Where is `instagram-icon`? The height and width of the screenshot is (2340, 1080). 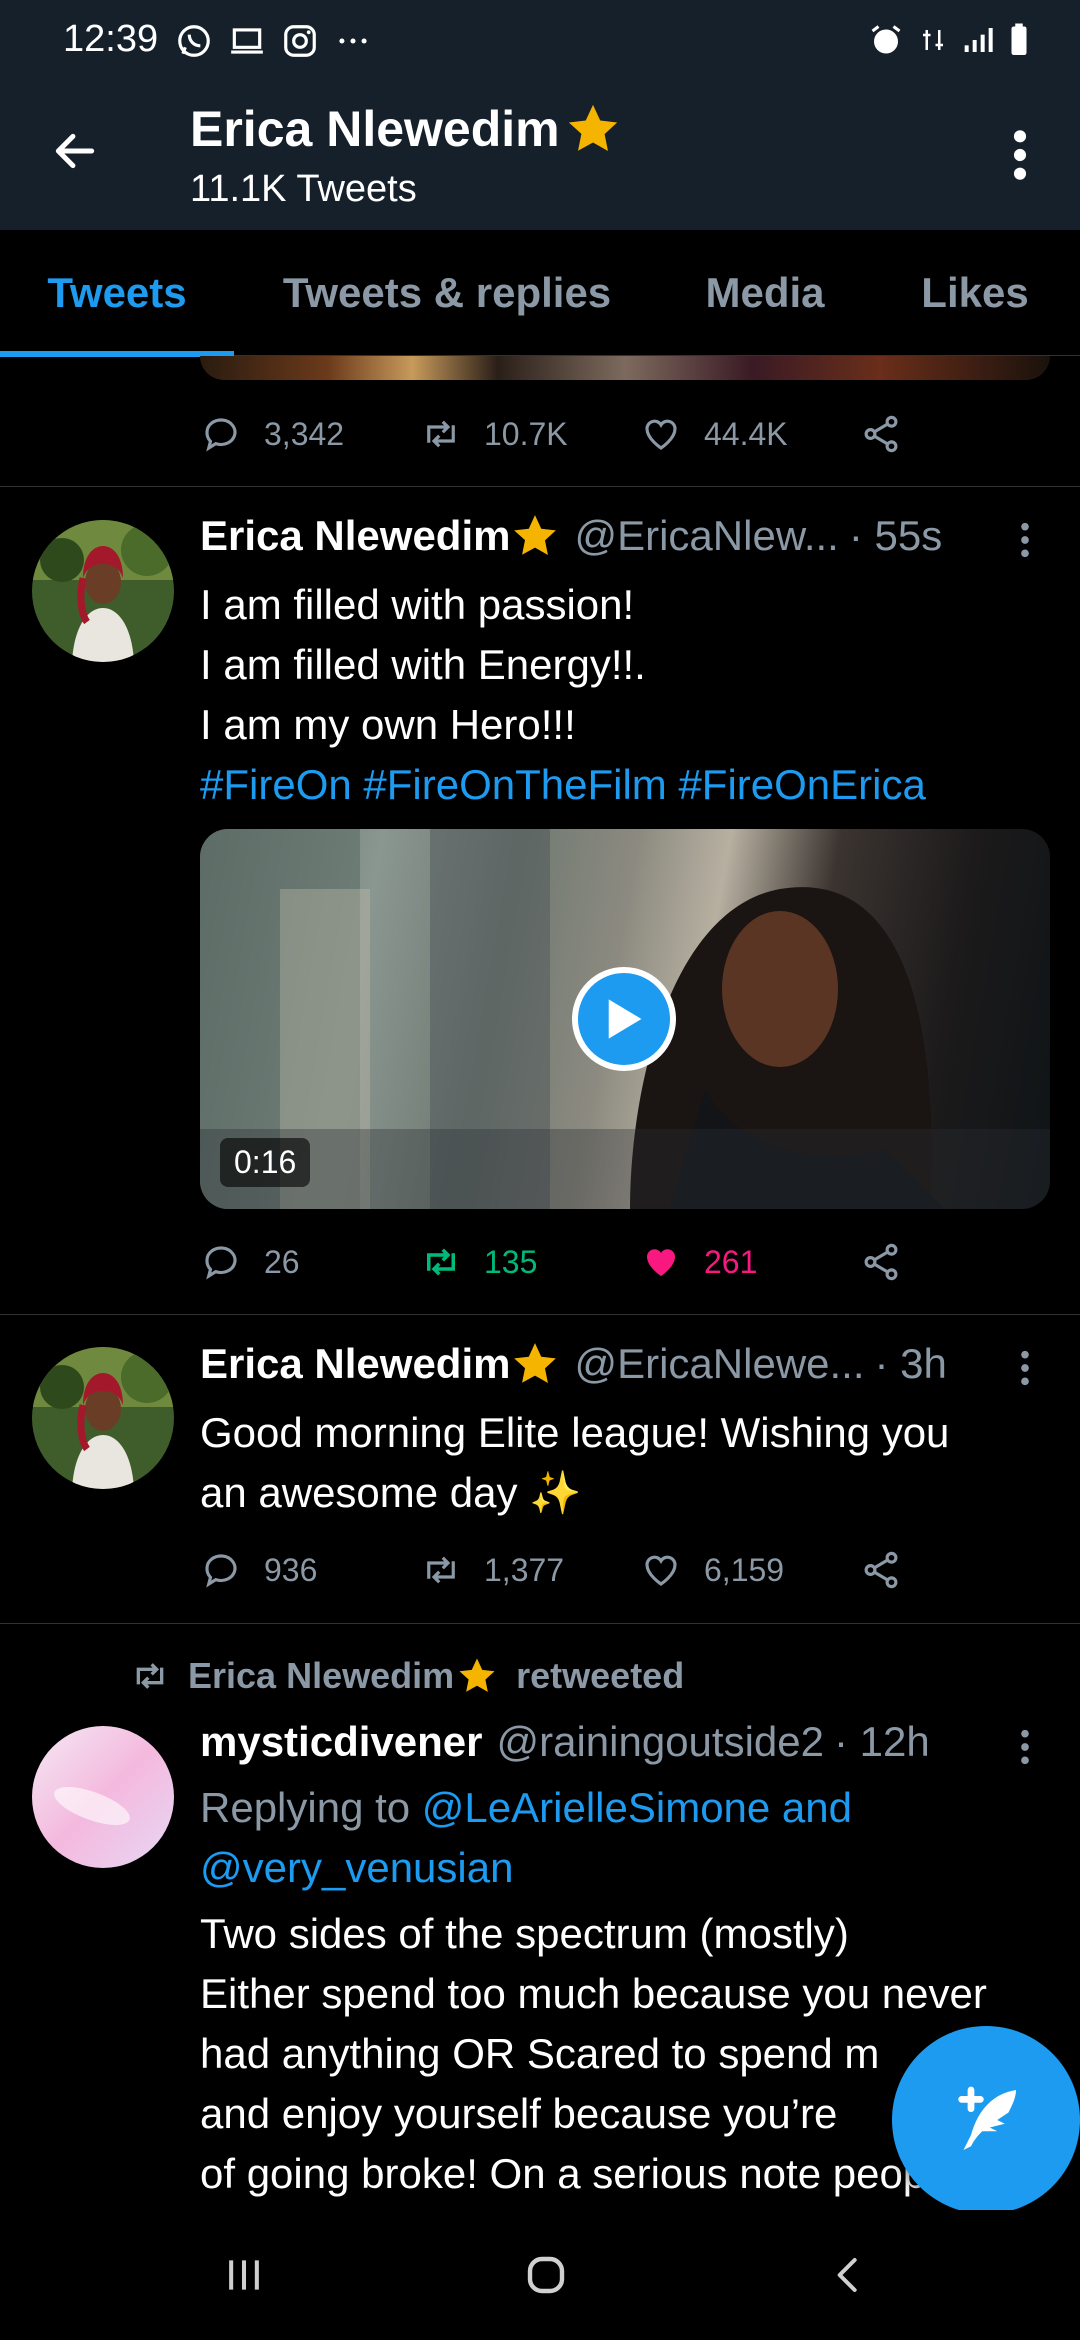 instagram-icon is located at coordinates (300, 43).